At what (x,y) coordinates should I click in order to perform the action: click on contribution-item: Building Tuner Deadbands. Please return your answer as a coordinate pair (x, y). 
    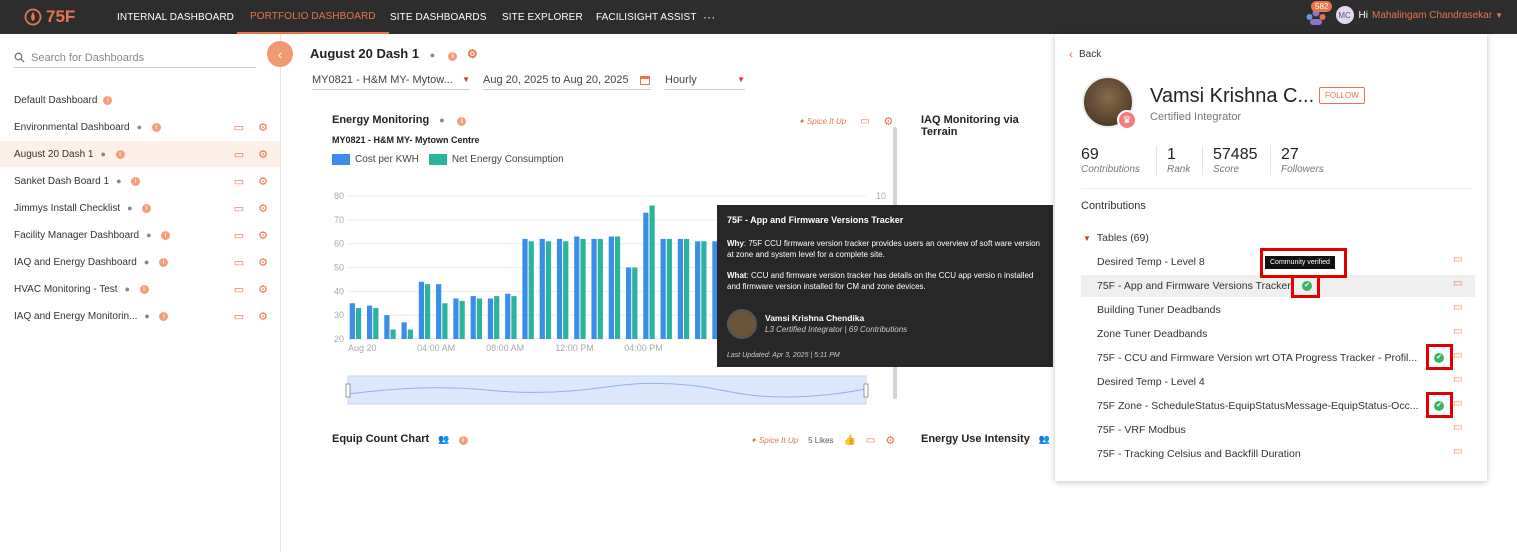
    Looking at the image, I should click on (1287, 310).